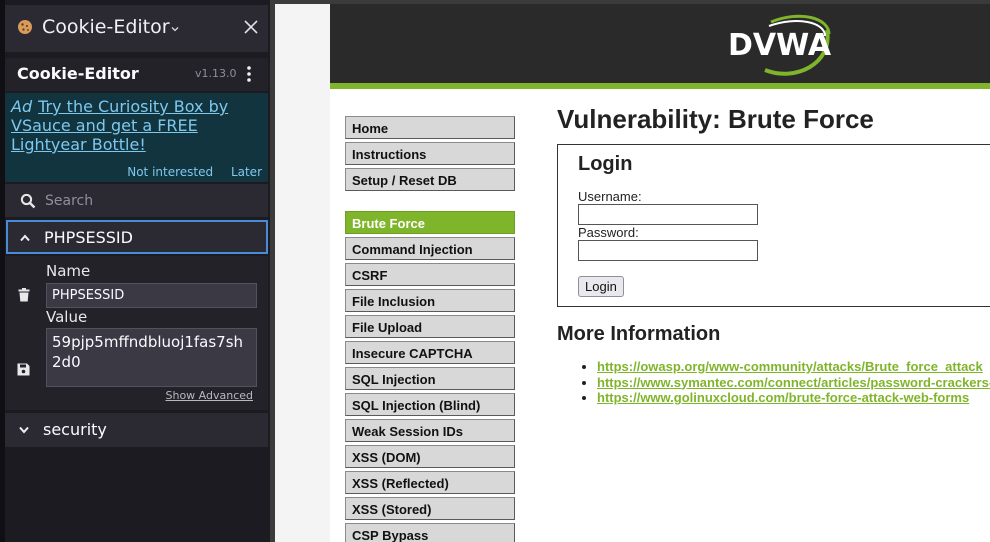  I want to click on menu-item-xss-dom: XSS (DOM), so click(430, 456).